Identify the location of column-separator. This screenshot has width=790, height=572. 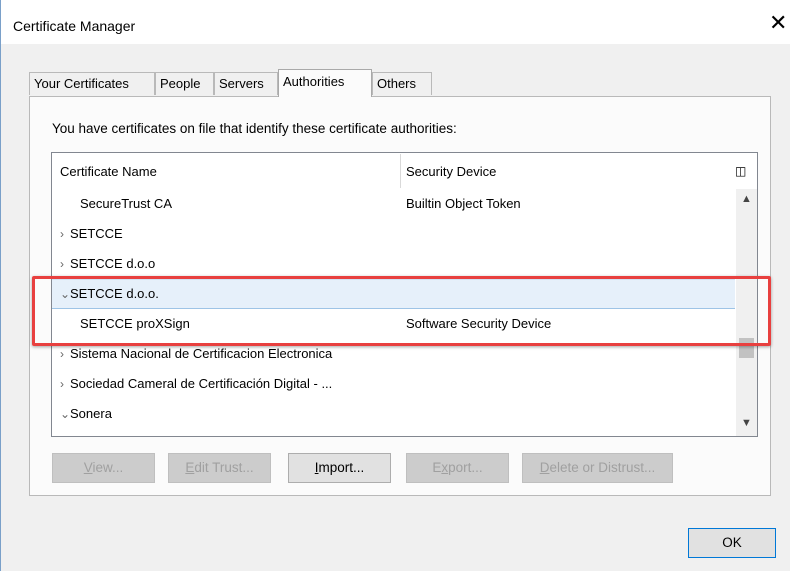
(400, 171).